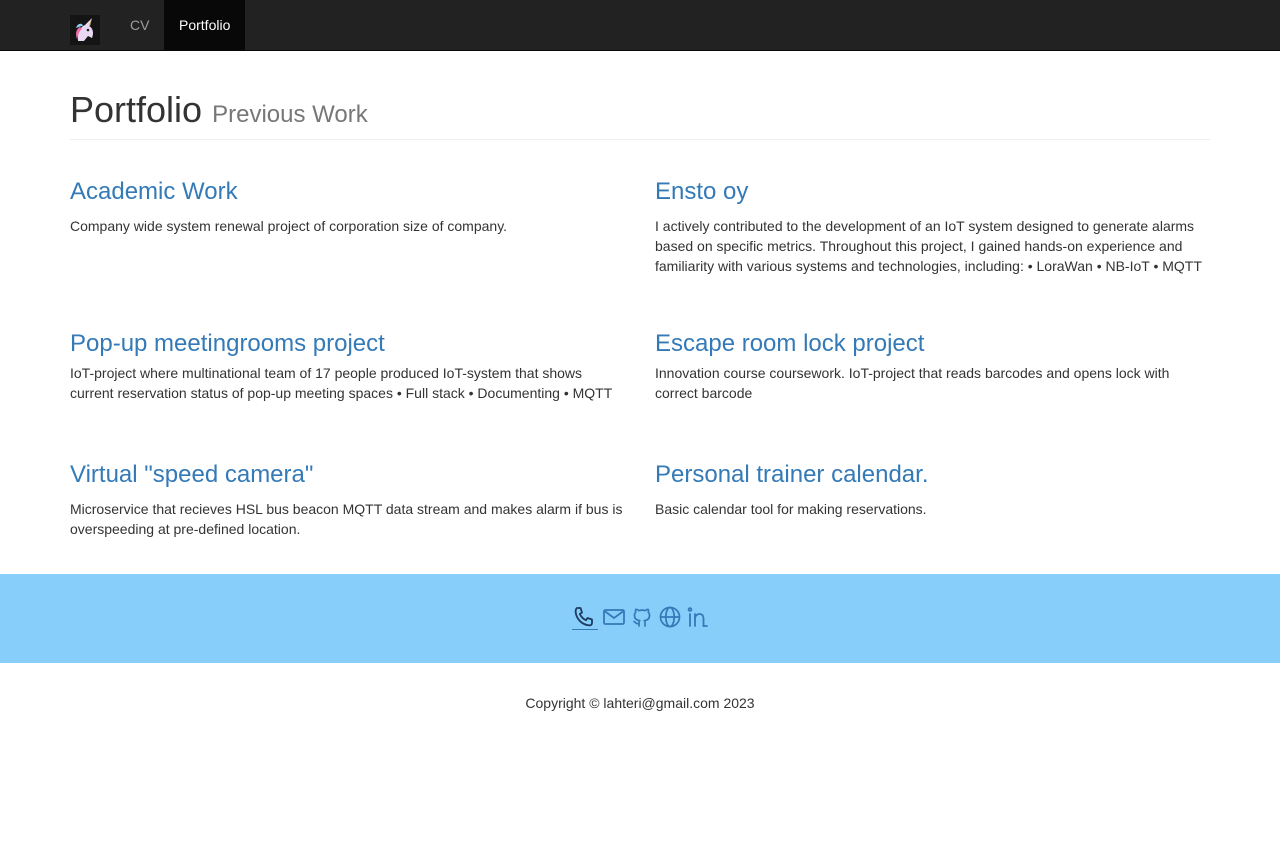 This screenshot has height=851, width=1280. Describe the element at coordinates (290, 114) in the screenshot. I see `page-subtitle: Previous Work` at that location.